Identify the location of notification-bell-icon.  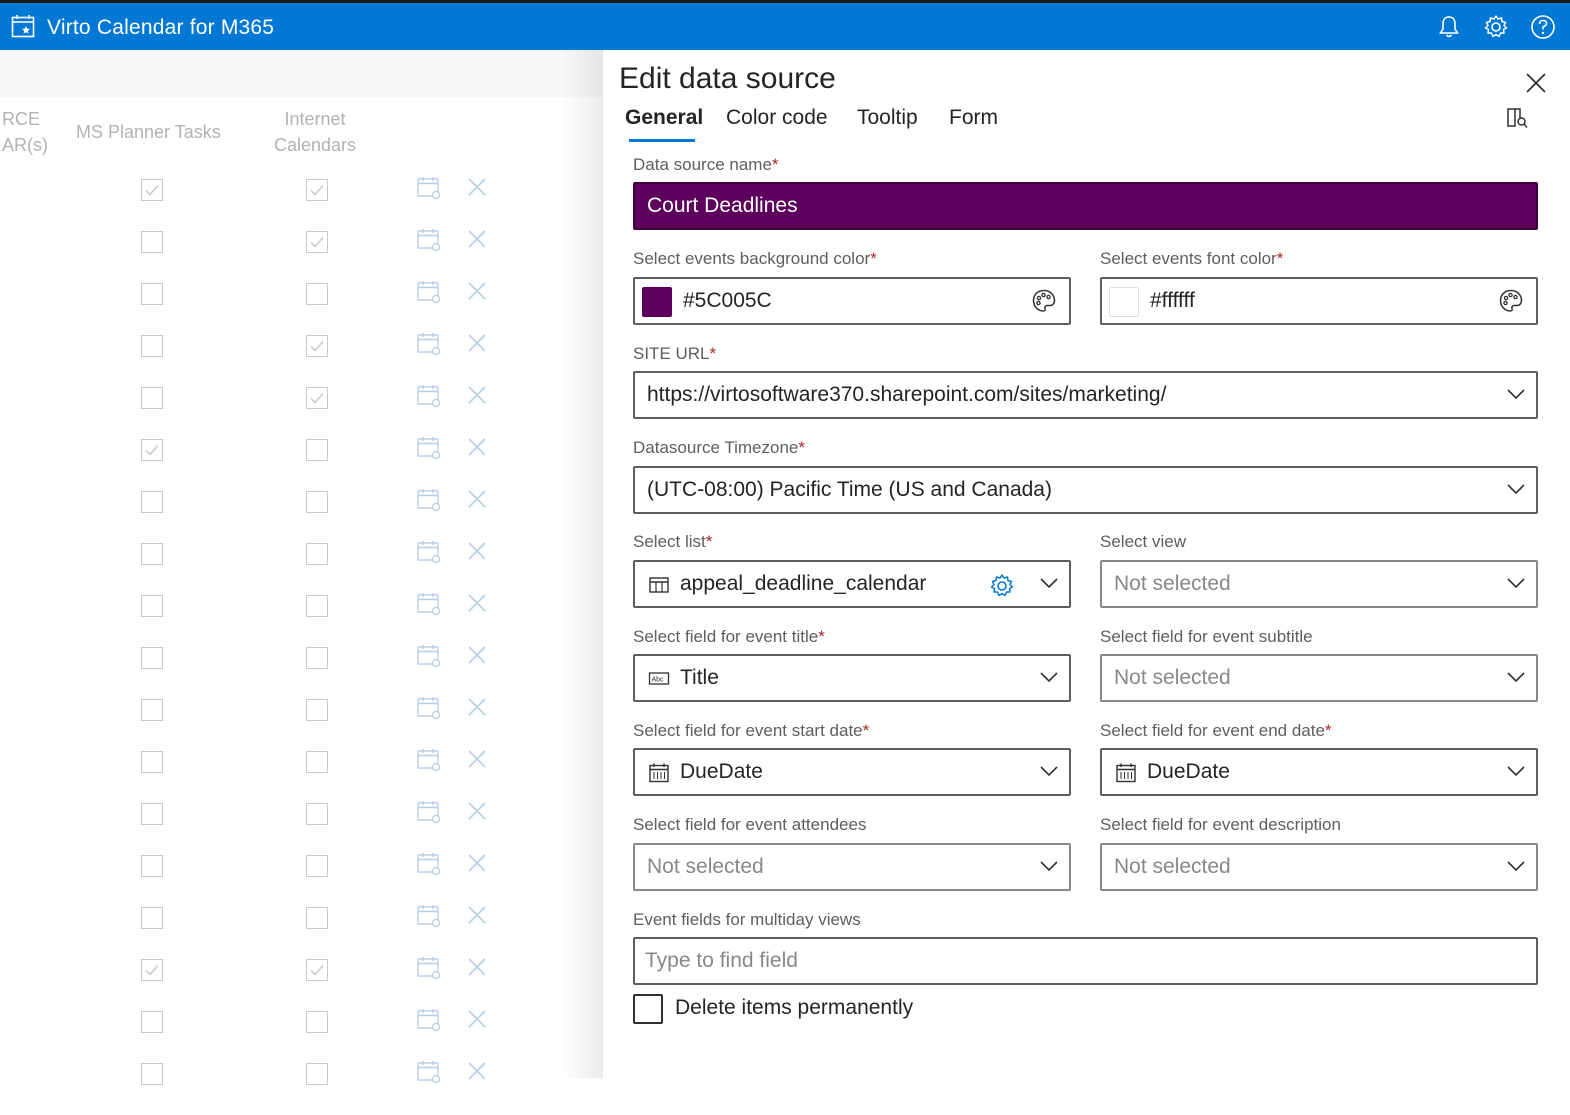
(1449, 27).